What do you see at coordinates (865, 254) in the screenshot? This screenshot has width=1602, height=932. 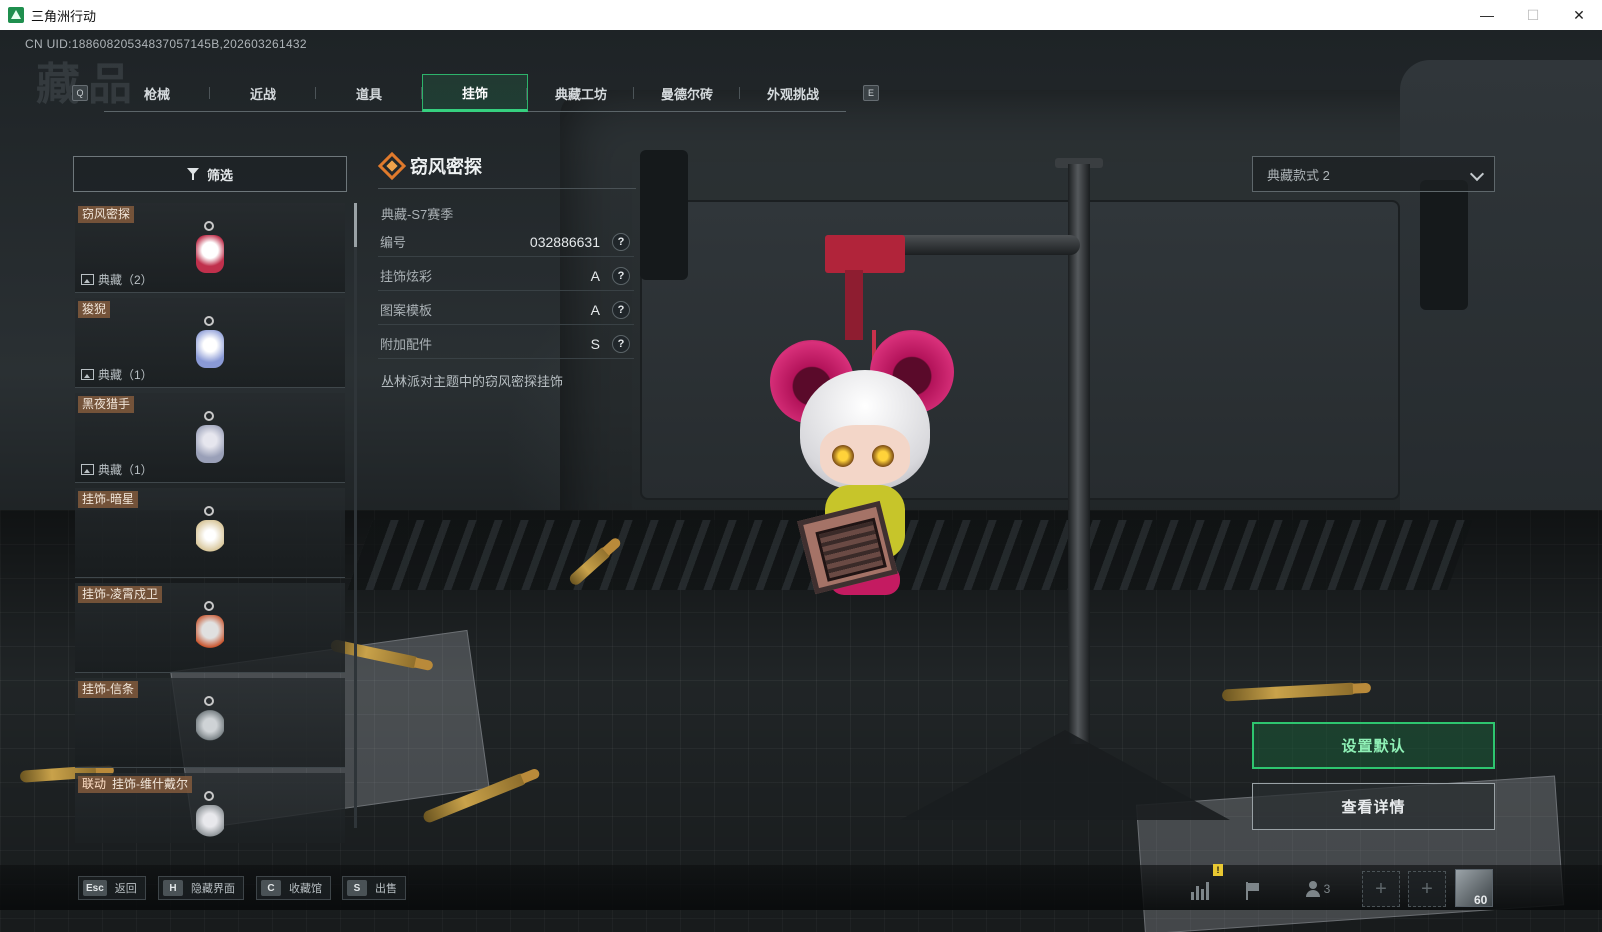 I see `red-clamp` at bounding box center [865, 254].